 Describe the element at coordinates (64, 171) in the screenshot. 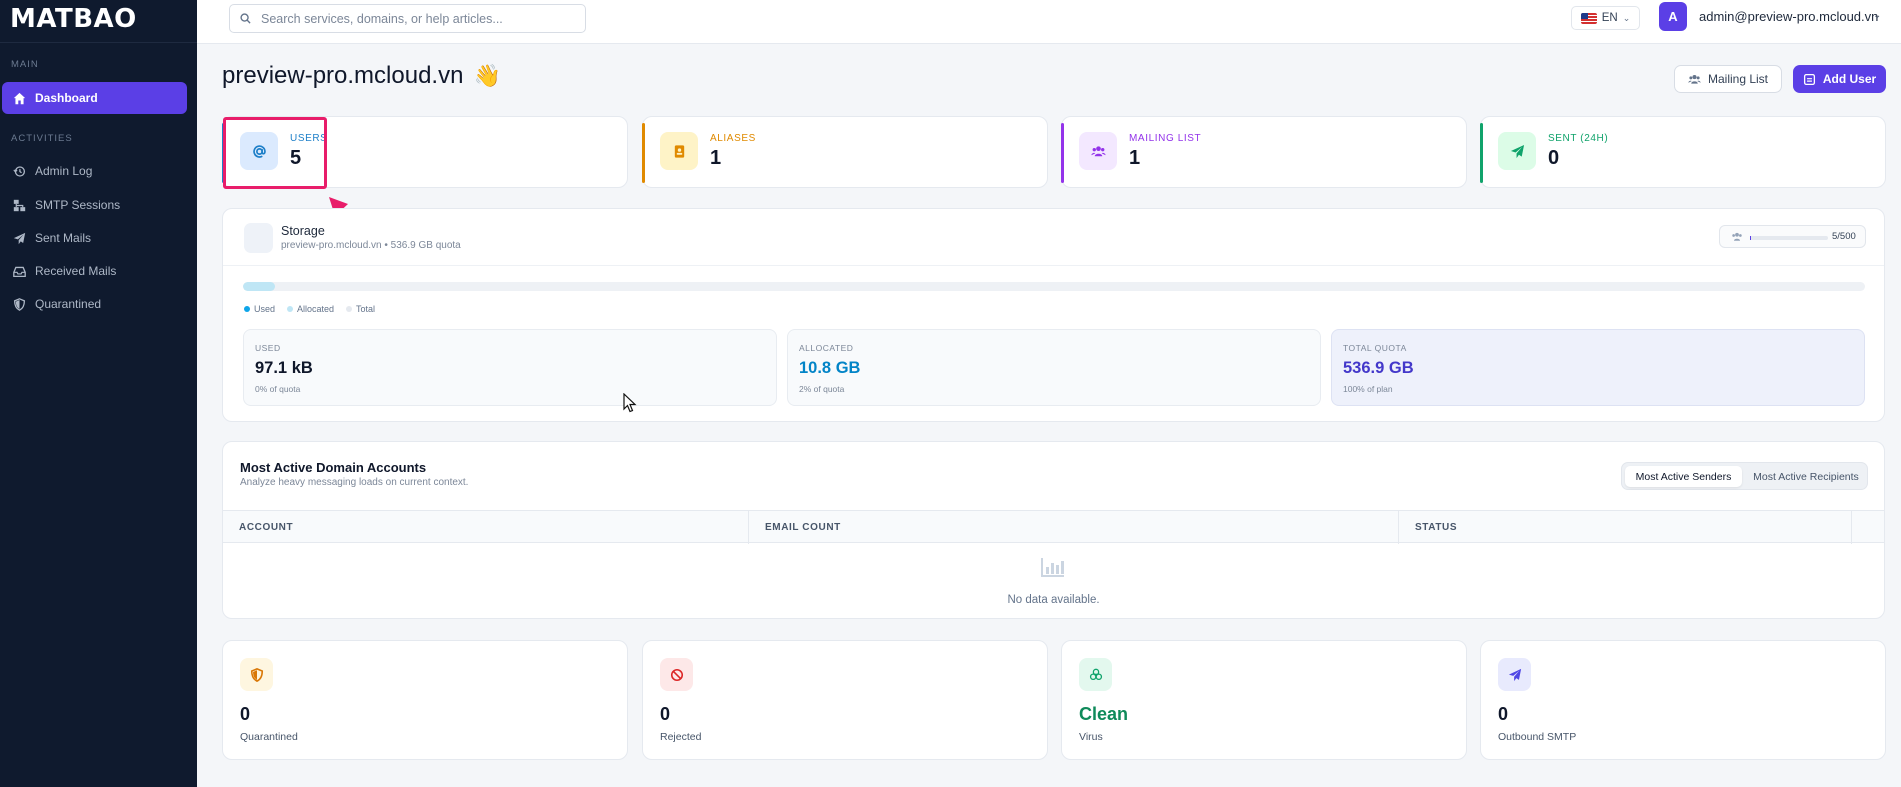

I see `sidebar-item-label: Admin Log` at that location.